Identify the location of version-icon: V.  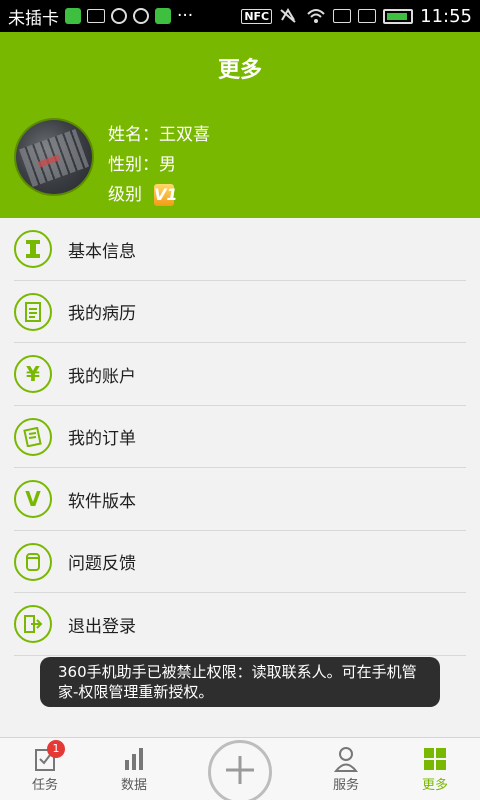
(33, 499).